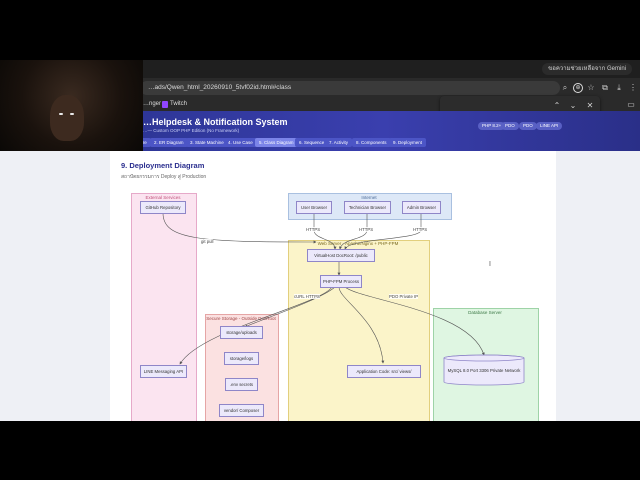 The width and height of the screenshot is (640, 480). I want to click on node-technician-browser: Technician Browser, so click(367, 207).